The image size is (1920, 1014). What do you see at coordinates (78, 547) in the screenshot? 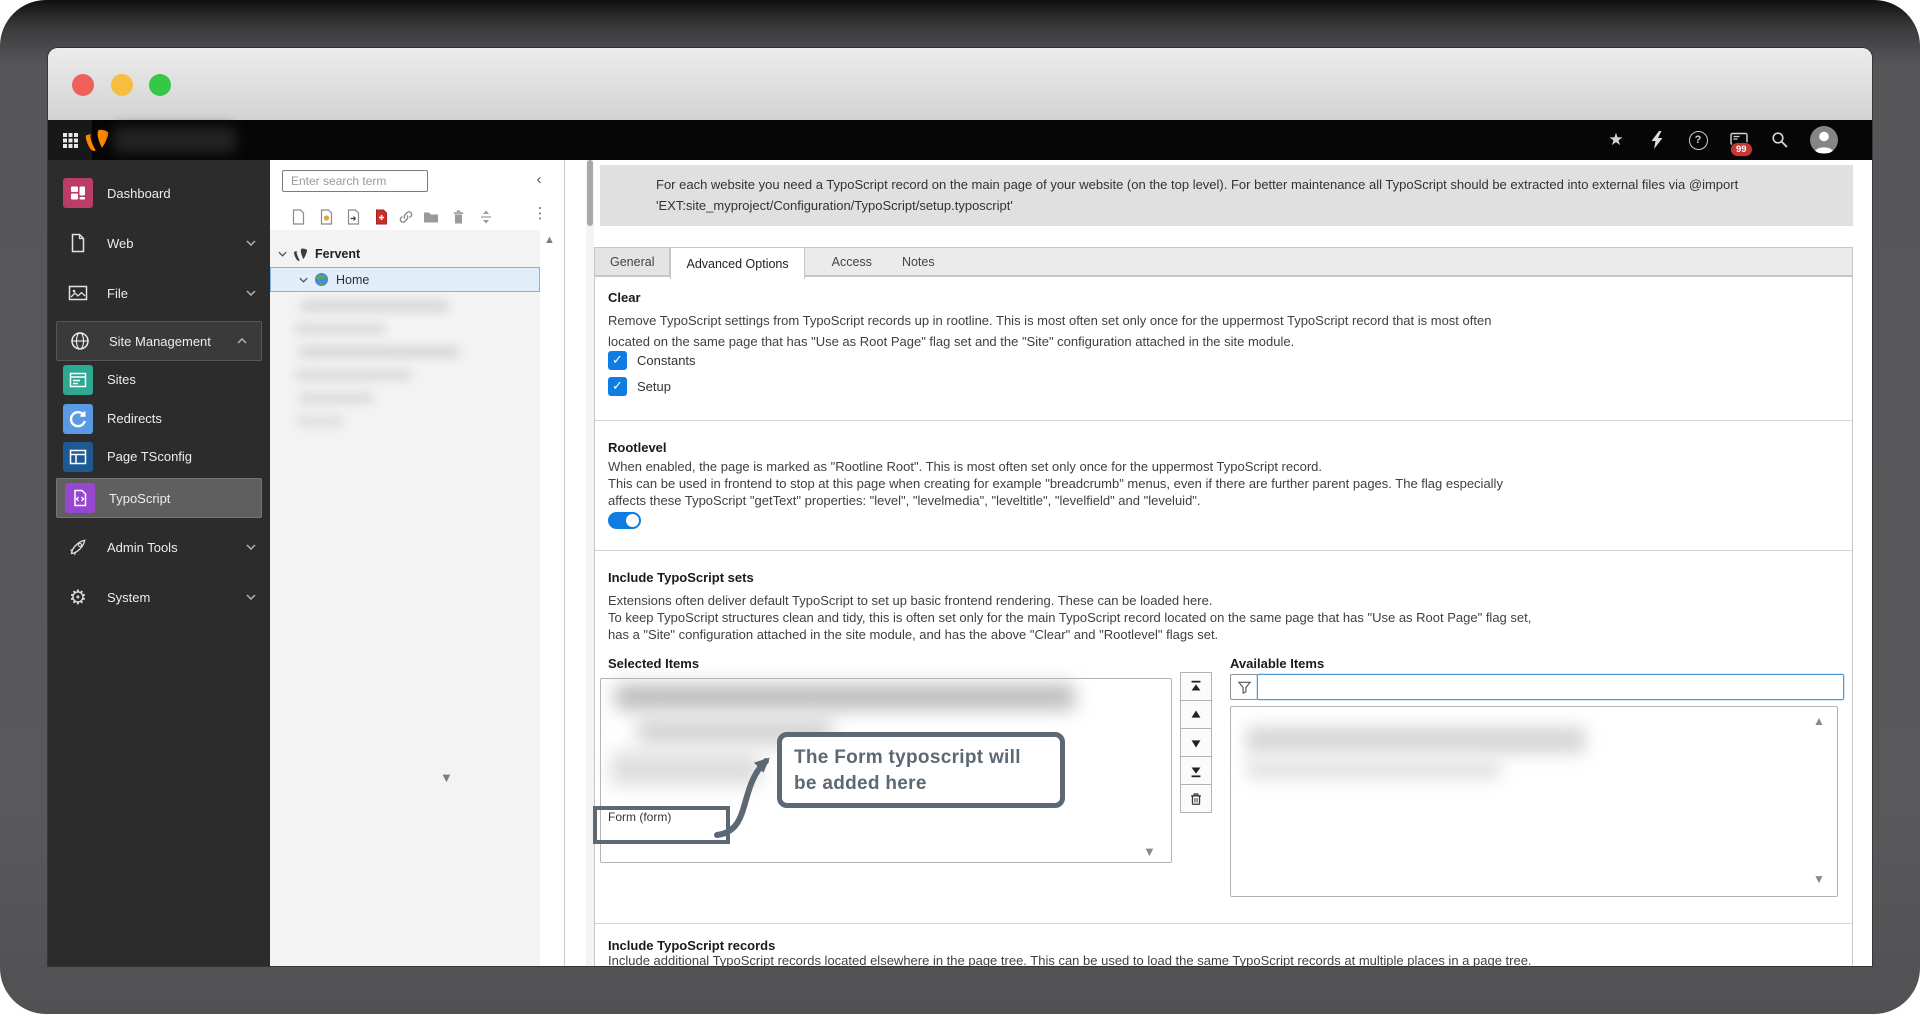
I see `rocket-icon` at bounding box center [78, 547].